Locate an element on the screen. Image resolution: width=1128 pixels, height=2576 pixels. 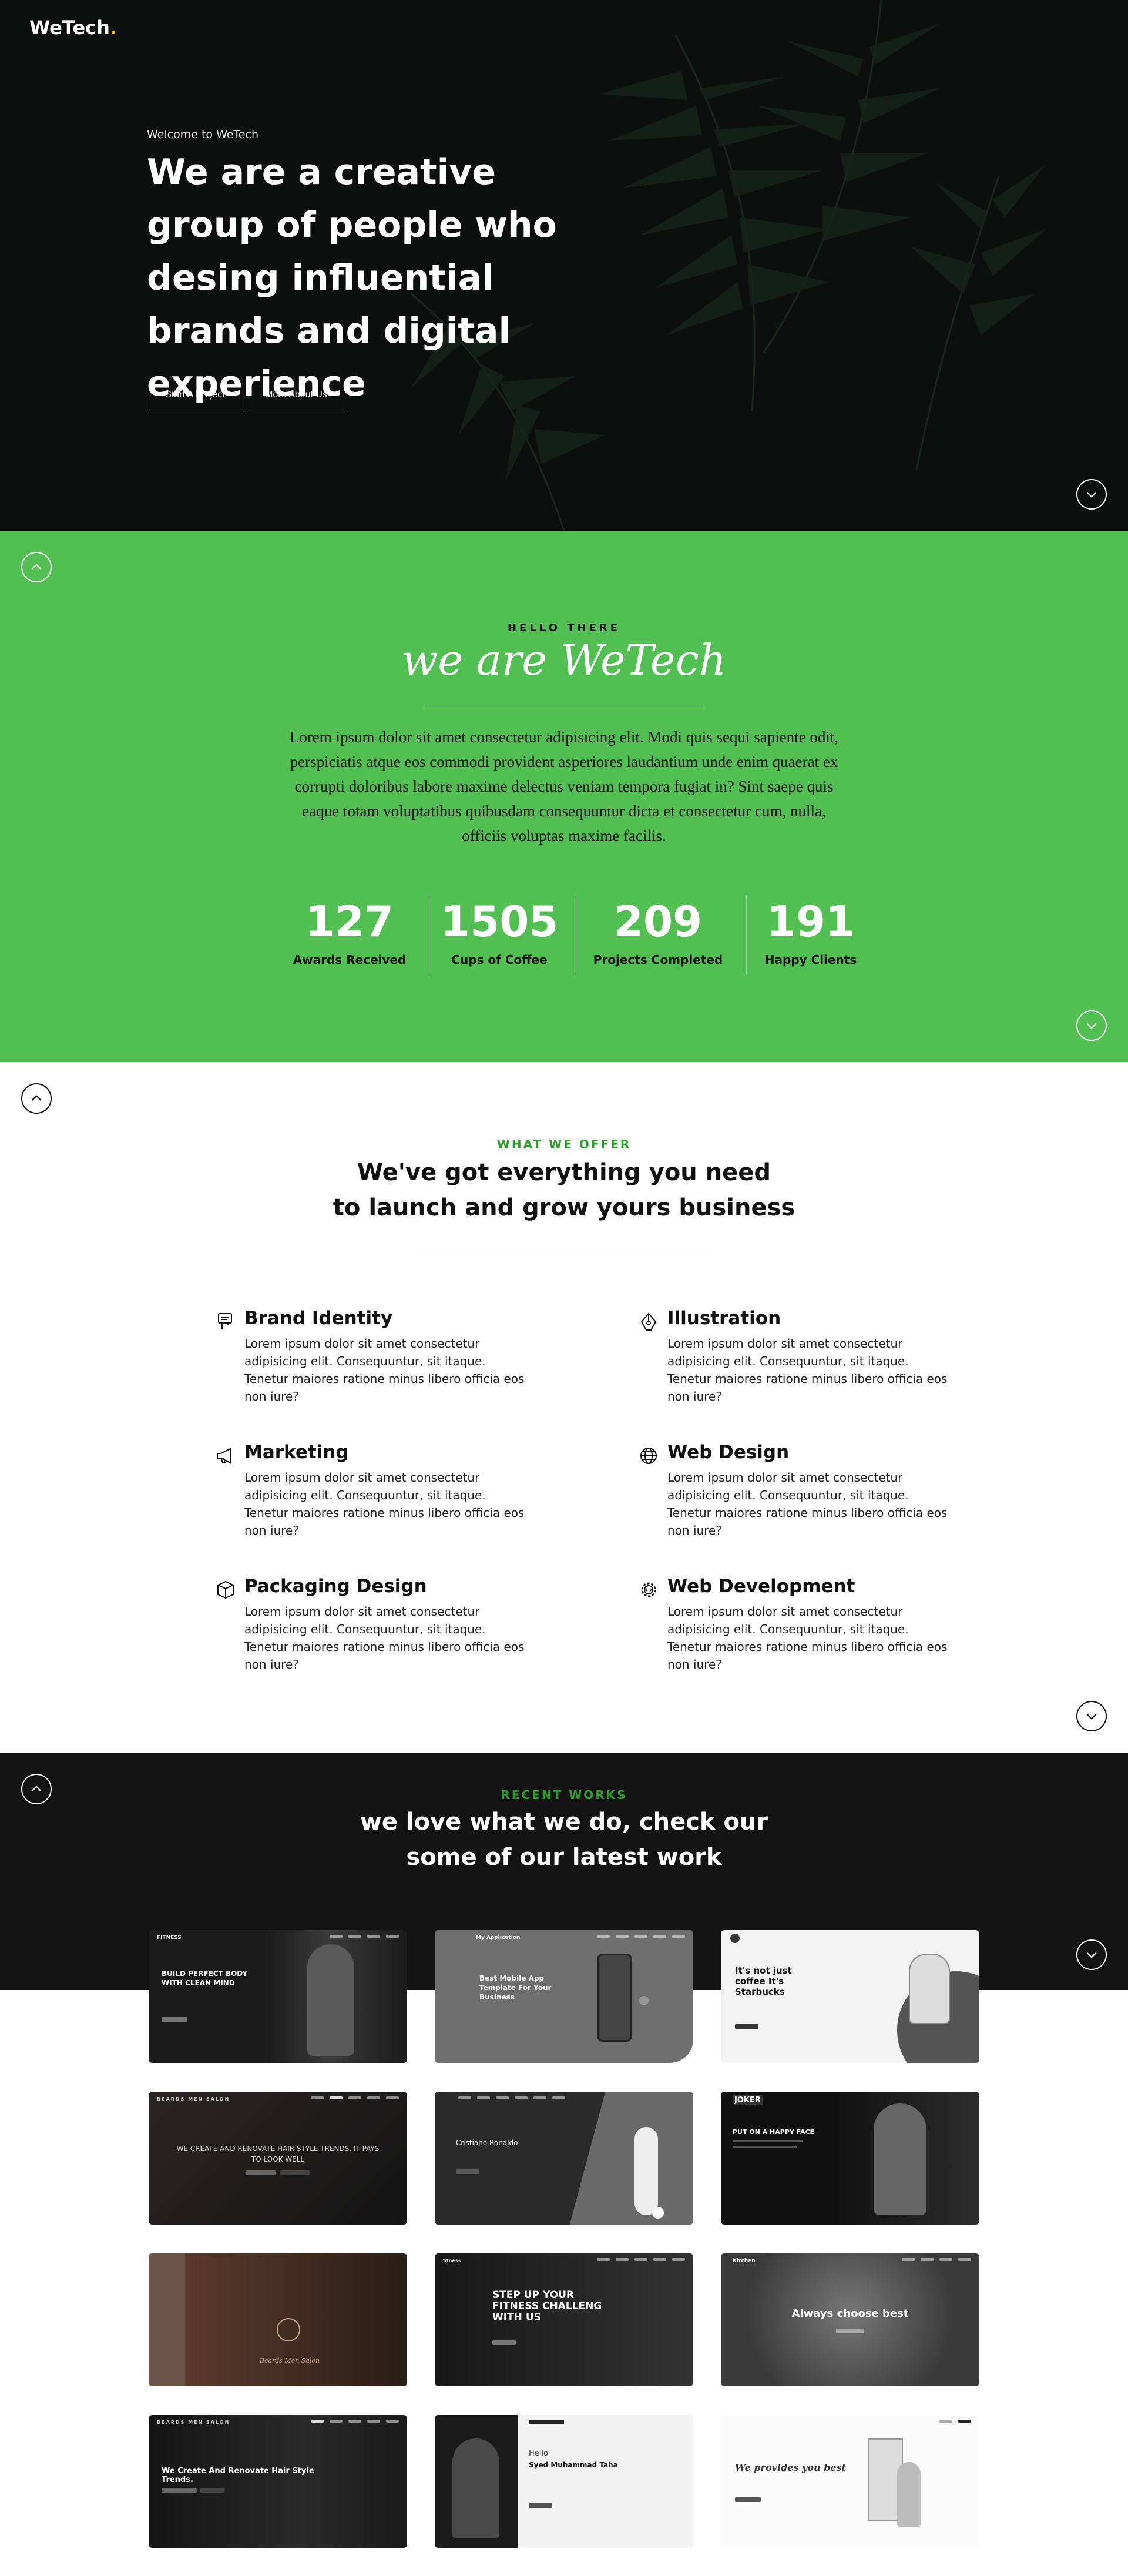
stat-label: Happy Clients is located at coordinates (811, 960).